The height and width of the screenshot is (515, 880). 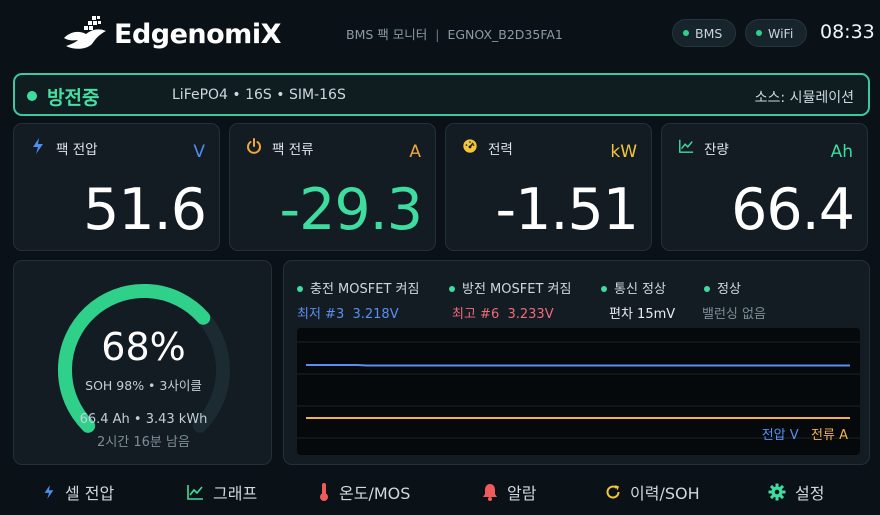 I want to click on charge-mosfet-indicator: 충전 MOSFET 켜짐, so click(x=358, y=287).